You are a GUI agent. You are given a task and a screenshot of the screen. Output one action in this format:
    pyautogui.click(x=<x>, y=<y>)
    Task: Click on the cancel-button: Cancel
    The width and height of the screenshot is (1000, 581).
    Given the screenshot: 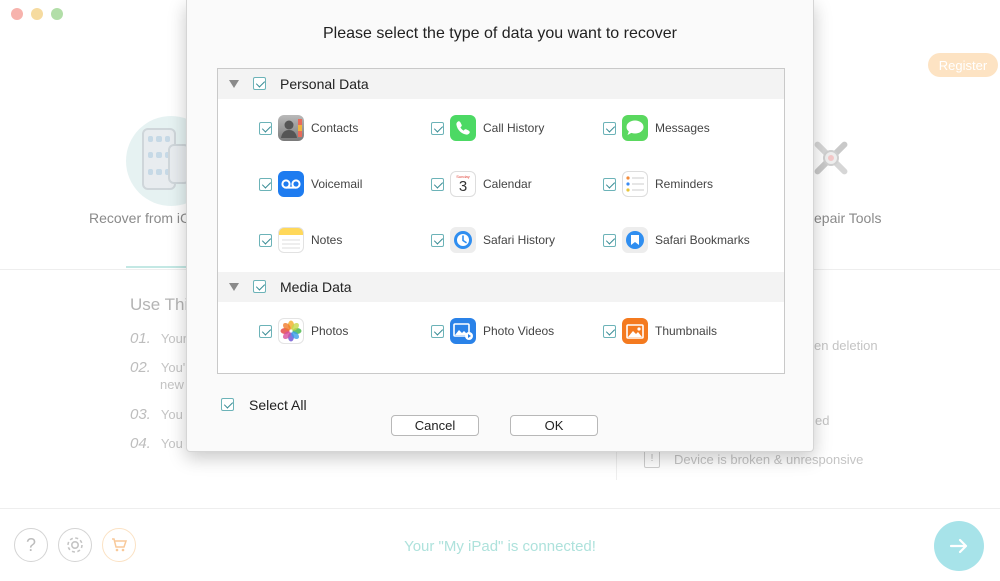 What is the action you would take?
    pyautogui.click(x=435, y=425)
    